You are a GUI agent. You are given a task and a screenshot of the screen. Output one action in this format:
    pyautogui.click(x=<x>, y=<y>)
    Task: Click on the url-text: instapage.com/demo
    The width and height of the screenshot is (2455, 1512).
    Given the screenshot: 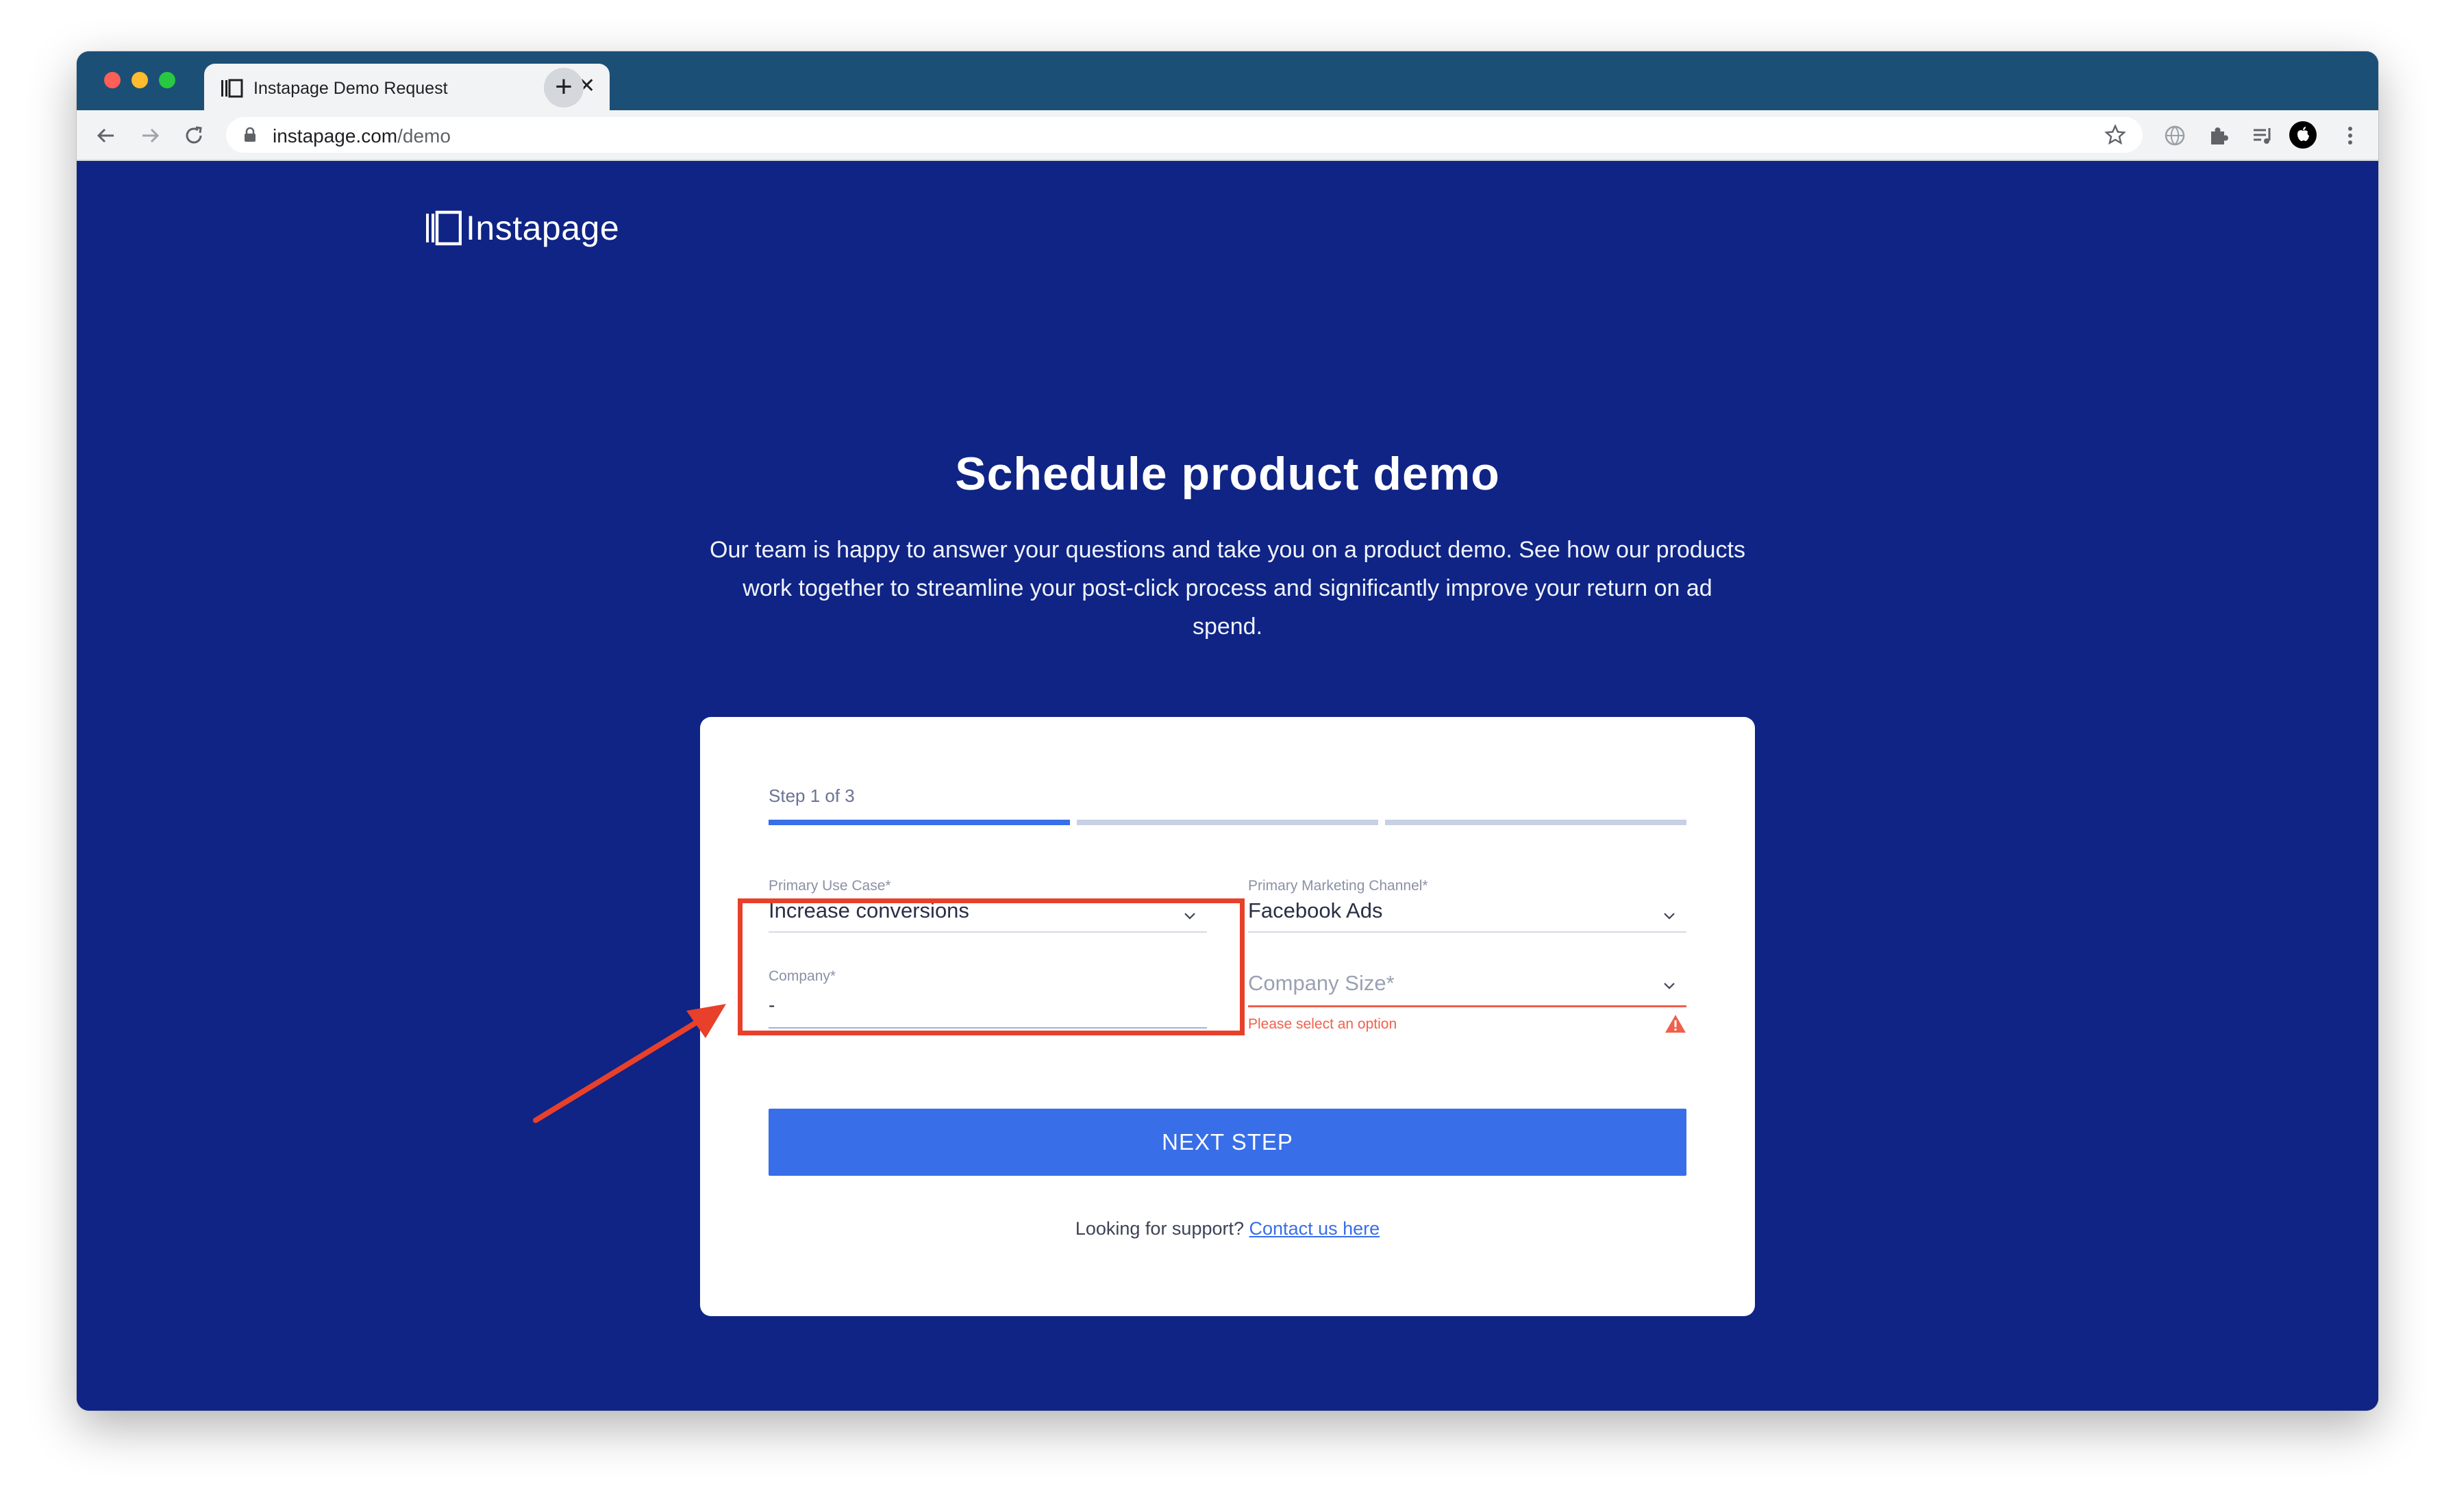 What is the action you would take?
    pyautogui.click(x=362, y=136)
    